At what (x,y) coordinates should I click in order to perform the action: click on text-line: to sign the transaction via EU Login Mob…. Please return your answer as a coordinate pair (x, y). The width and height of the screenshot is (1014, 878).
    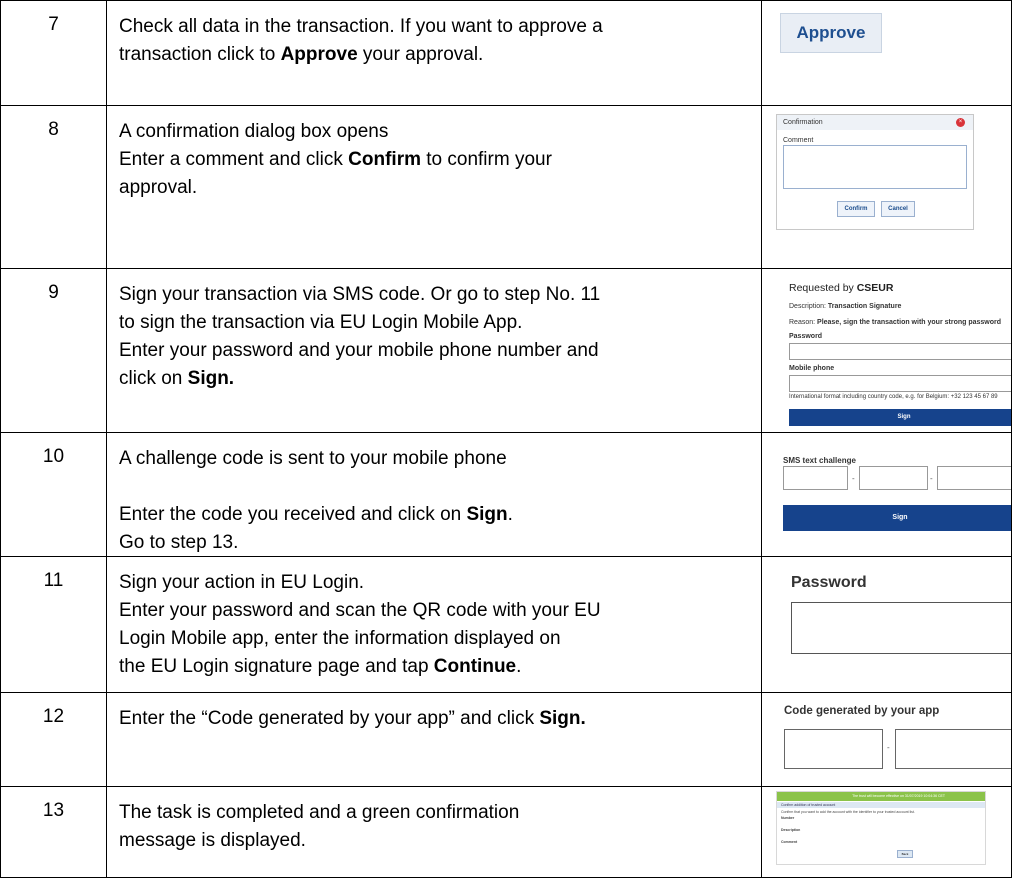
    Looking at the image, I should click on (321, 322).